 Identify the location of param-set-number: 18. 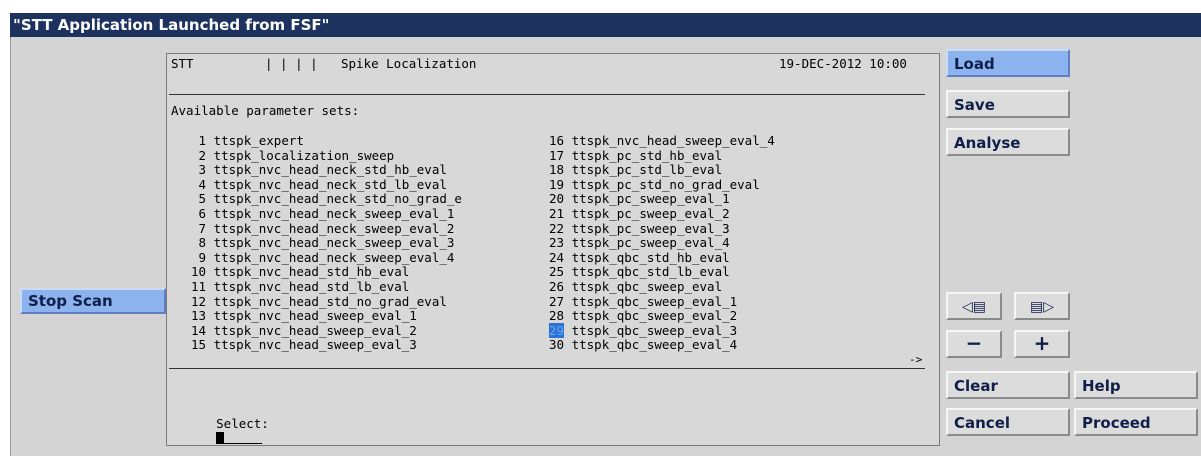
(557, 170).